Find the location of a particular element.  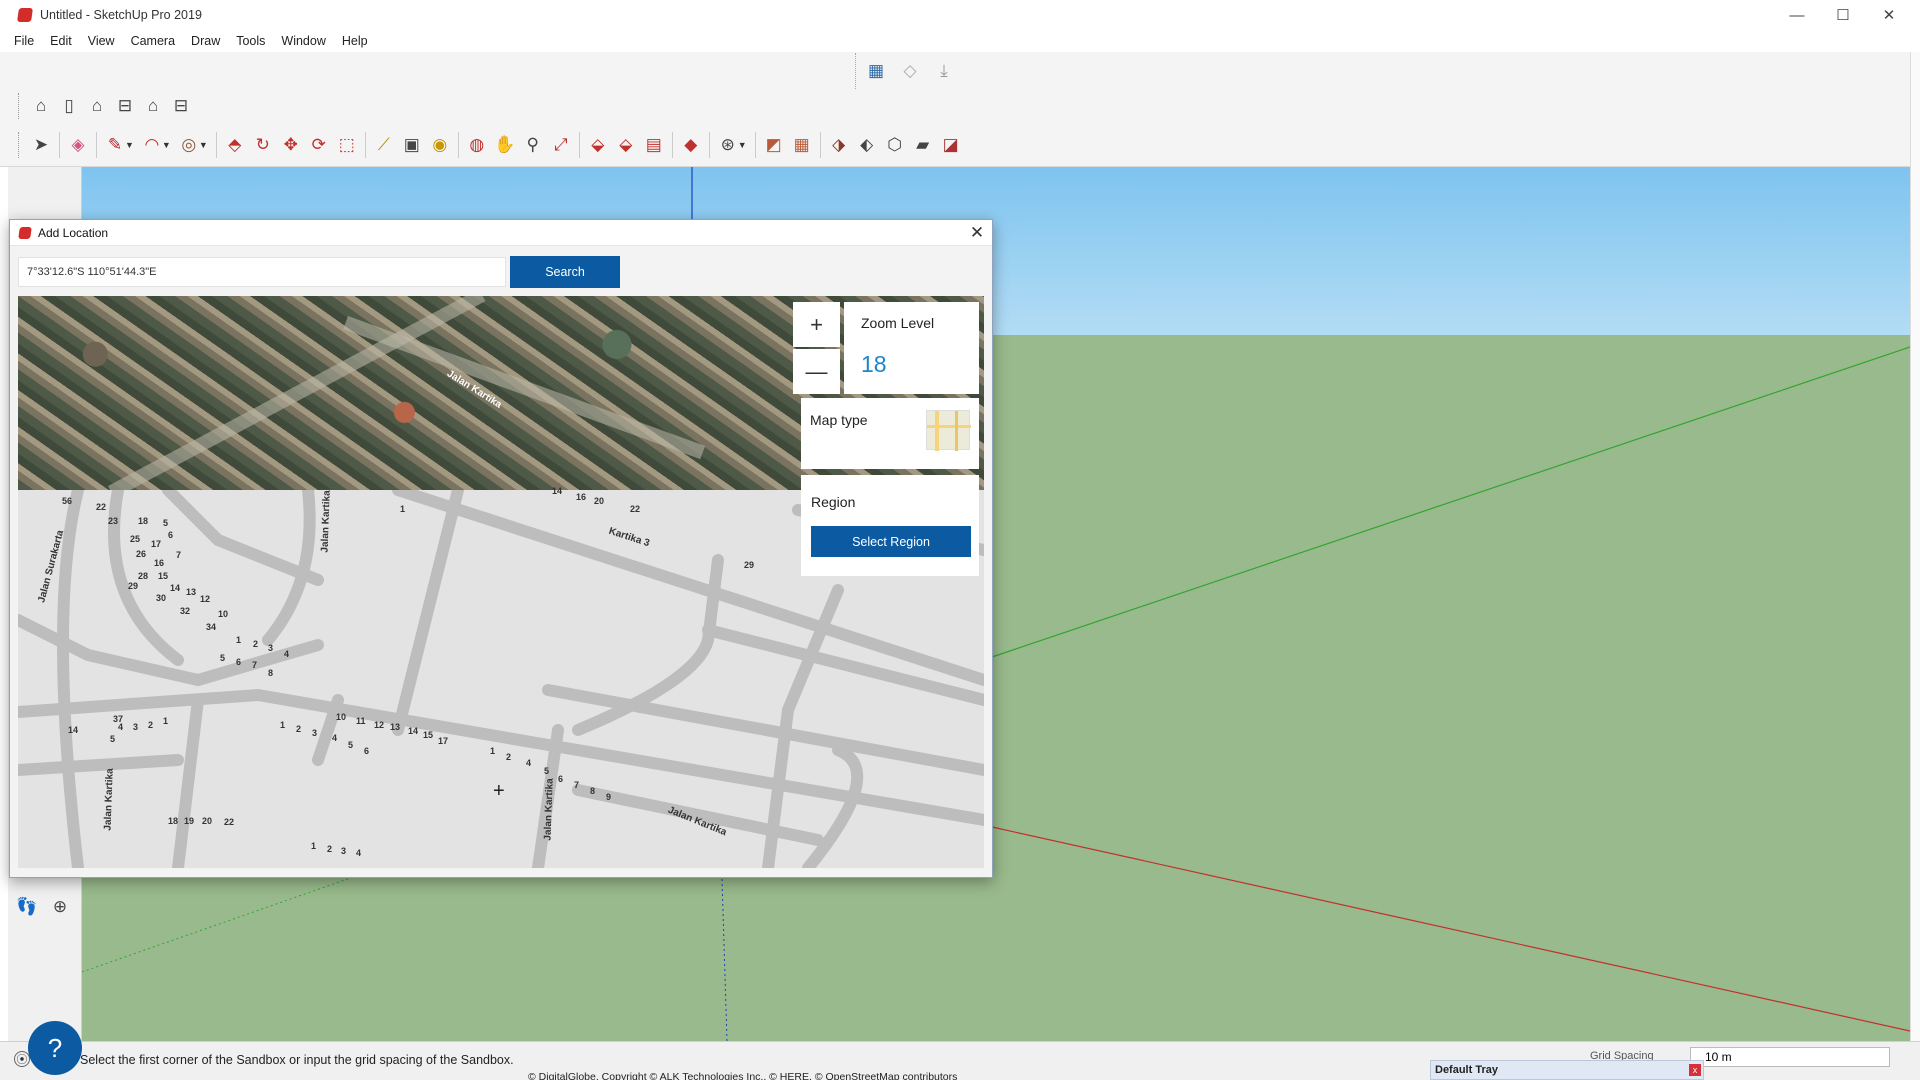

zoom-out-button: — is located at coordinates (816, 371).